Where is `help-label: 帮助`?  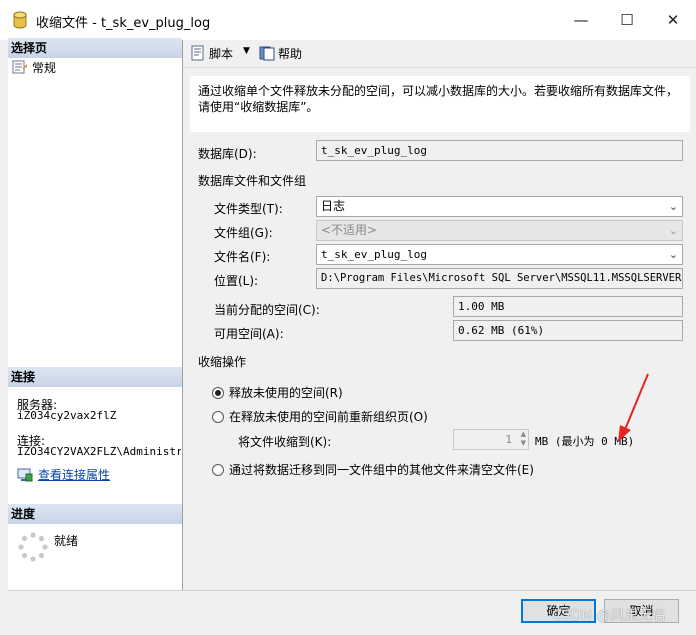
help-label: 帮助 is located at coordinates (290, 53).